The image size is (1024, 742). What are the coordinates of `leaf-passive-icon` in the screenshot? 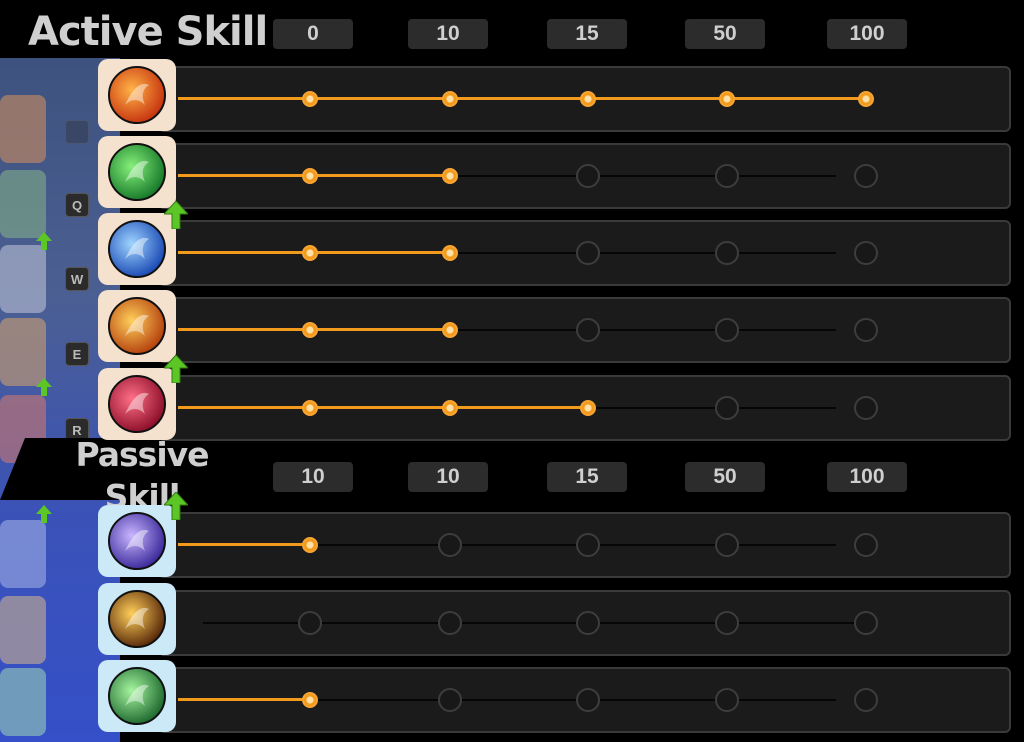 It's located at (137, 696).